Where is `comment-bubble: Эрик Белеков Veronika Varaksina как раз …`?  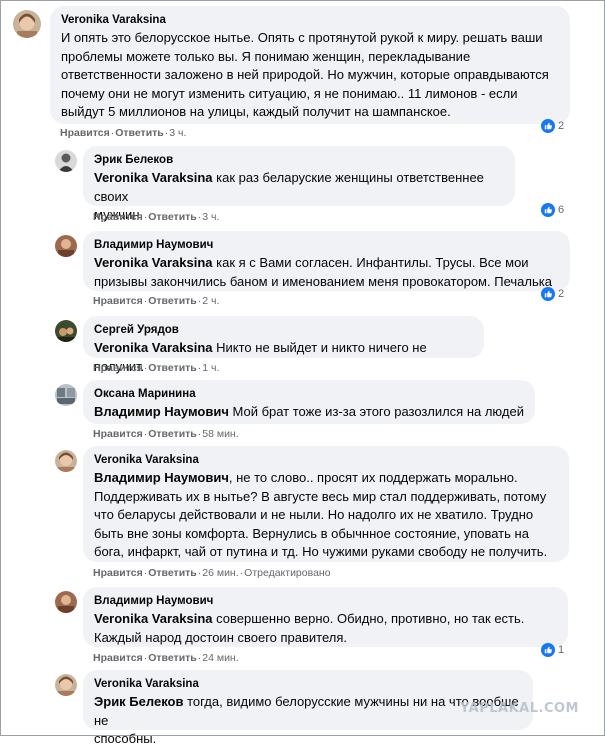
comment-bubble: Эрик Белеков Veronika Varaksina как раз … is located at coordinates (299, 184).